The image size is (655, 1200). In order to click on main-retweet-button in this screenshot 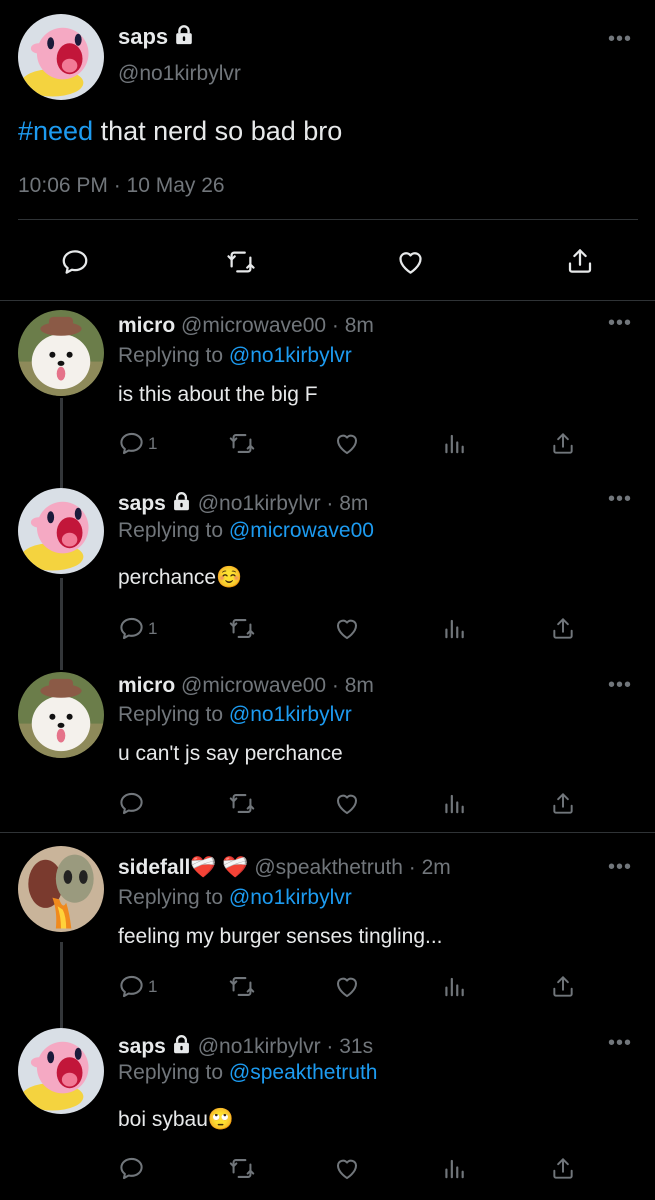, I will do `click(241, 262)`.